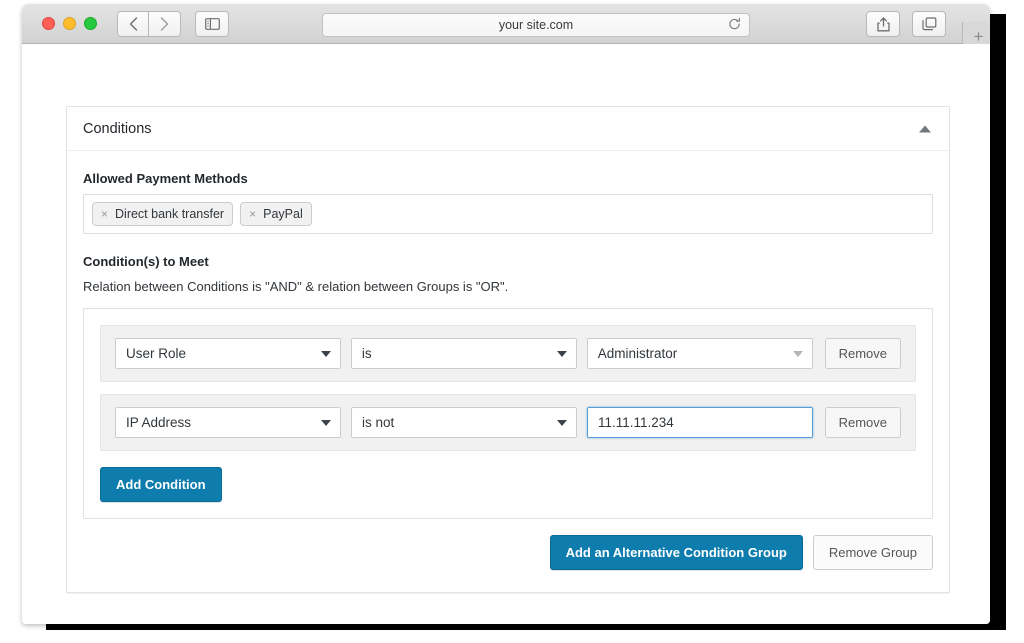  What do you see at coordinates (159, 422) in the screenshot?
I see `condition-field-value: IP Address` at bounding box center [159, 422].